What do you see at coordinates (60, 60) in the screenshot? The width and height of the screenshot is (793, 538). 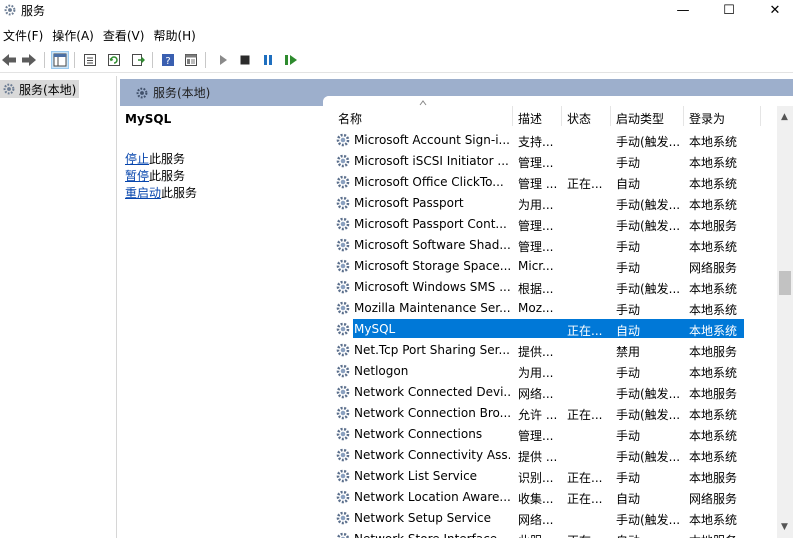 I see `show-hide-tree-icon` at bounding box center [60, 60].